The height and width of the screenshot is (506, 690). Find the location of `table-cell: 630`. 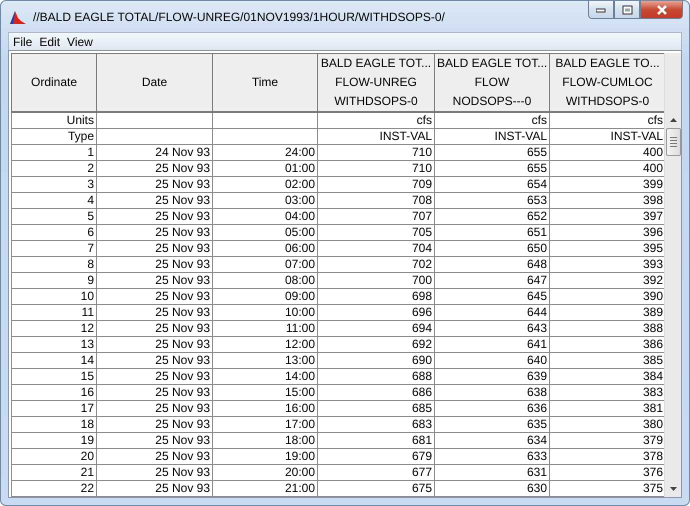

table-cell: 630 is located at coordinates (492, 488).